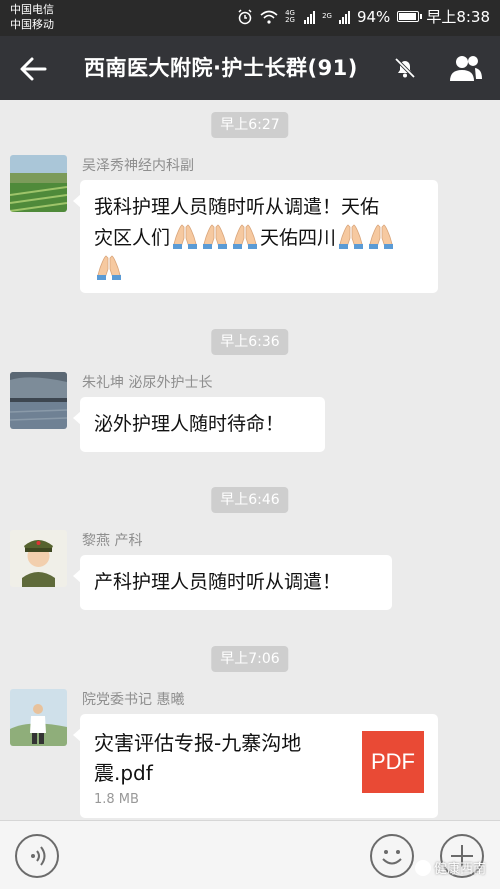 The width and height of the screenshot is (500, 889). Describe the element at coordinates (373, 16) in the screenshot. I see `battery-percent: 94%` at that location.